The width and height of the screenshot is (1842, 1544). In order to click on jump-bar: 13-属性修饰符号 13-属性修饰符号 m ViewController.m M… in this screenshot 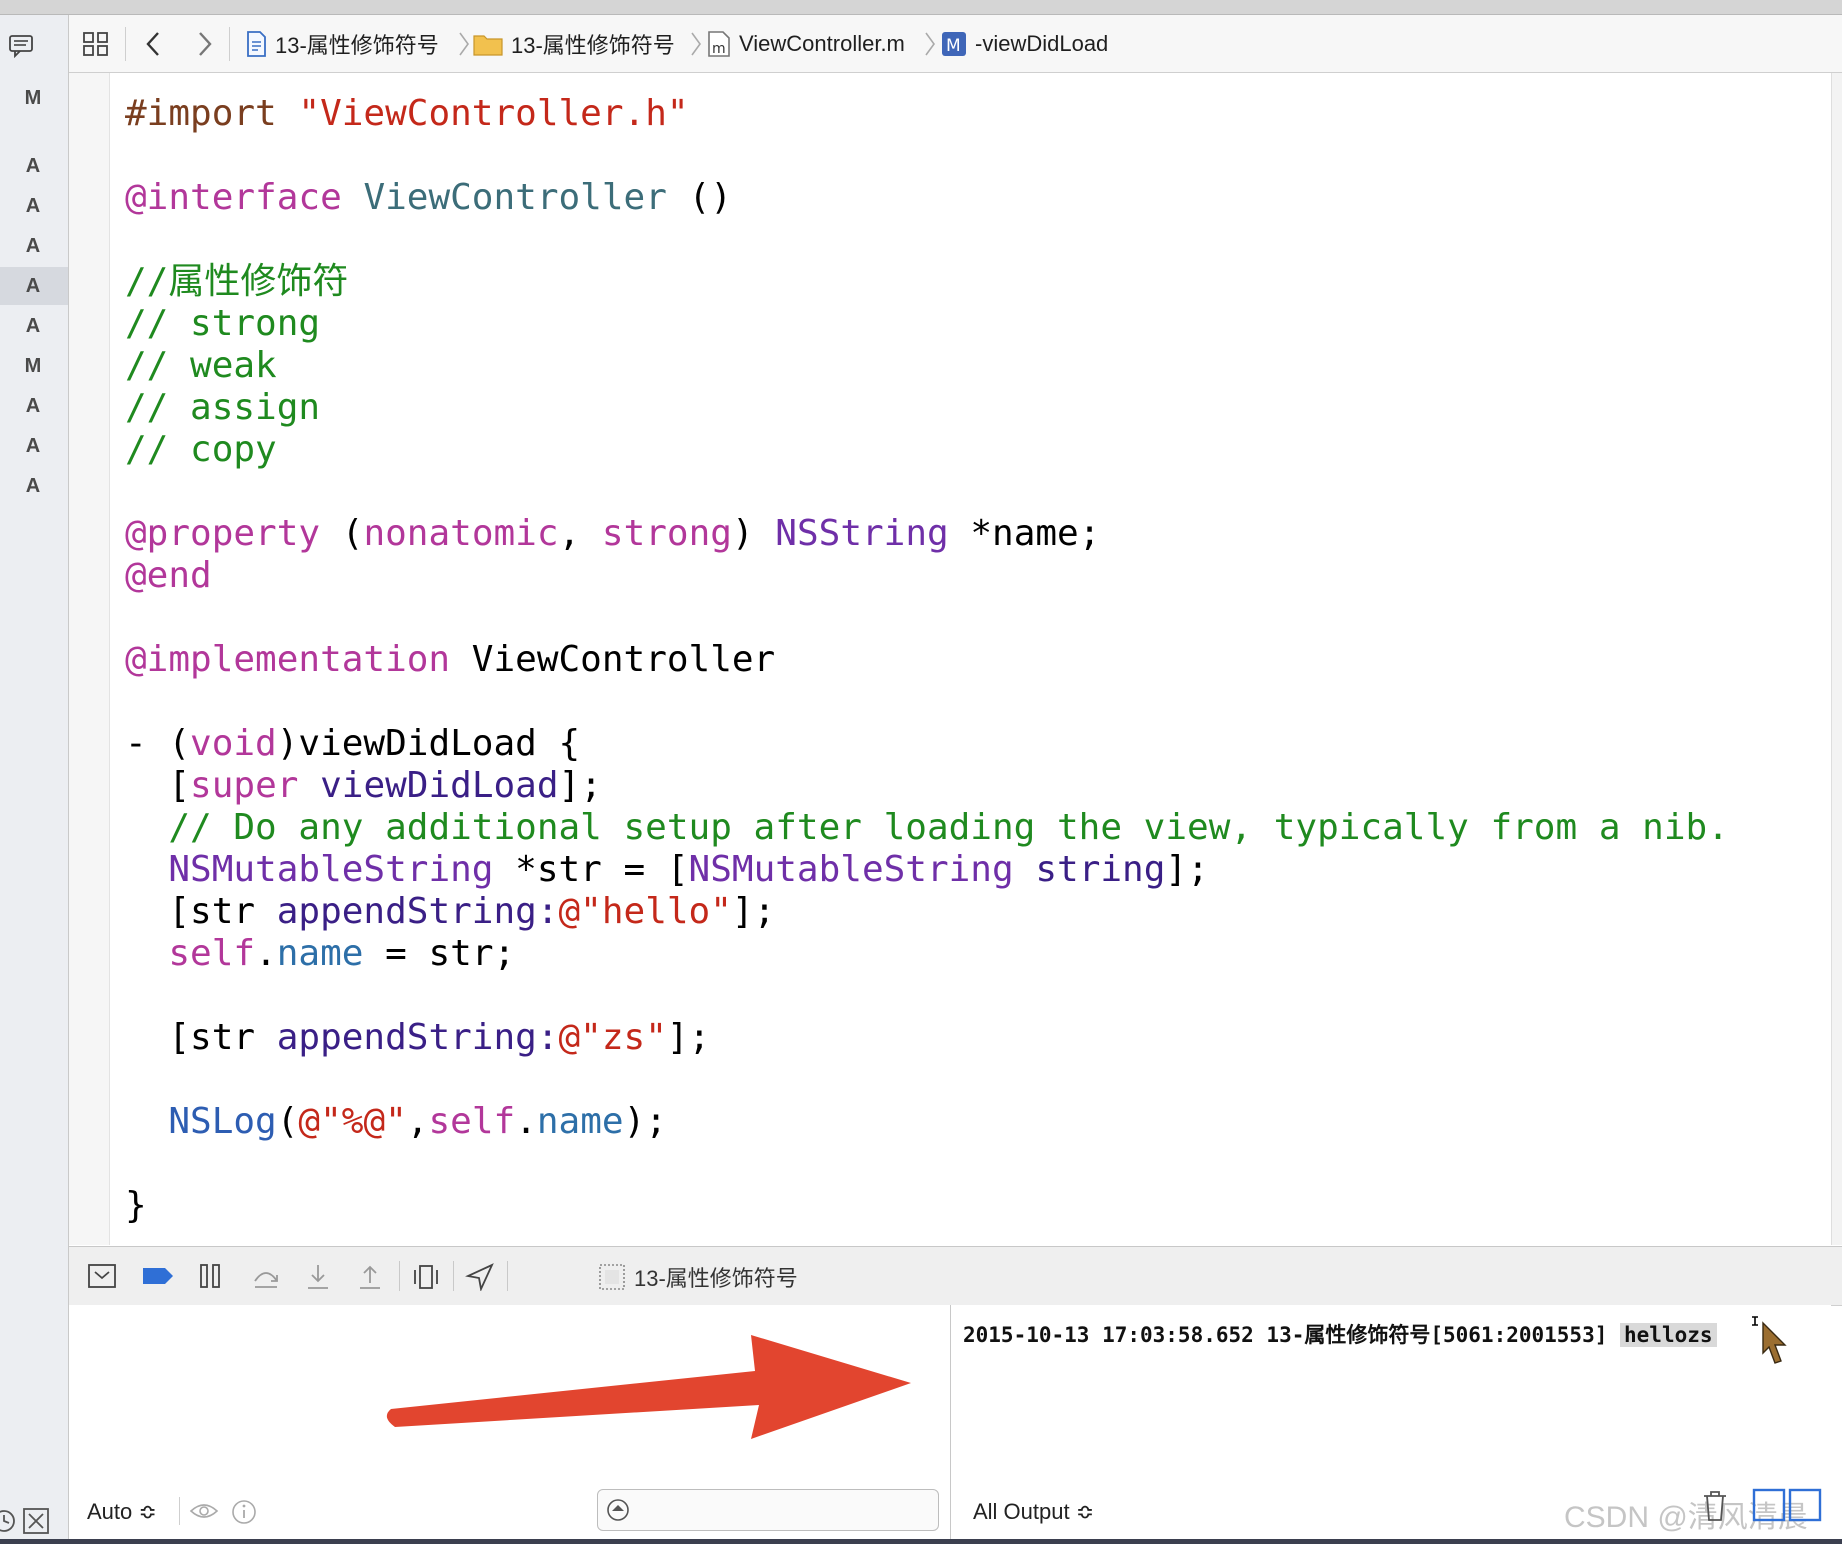, I will do `click(955, 44)`.